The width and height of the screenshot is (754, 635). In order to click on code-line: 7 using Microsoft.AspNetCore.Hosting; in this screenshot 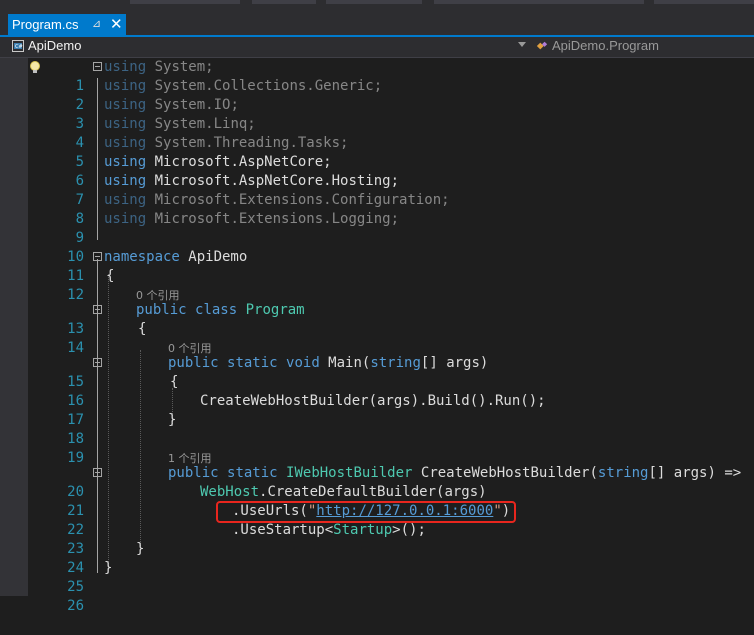, I will do `click(377, 190)`.